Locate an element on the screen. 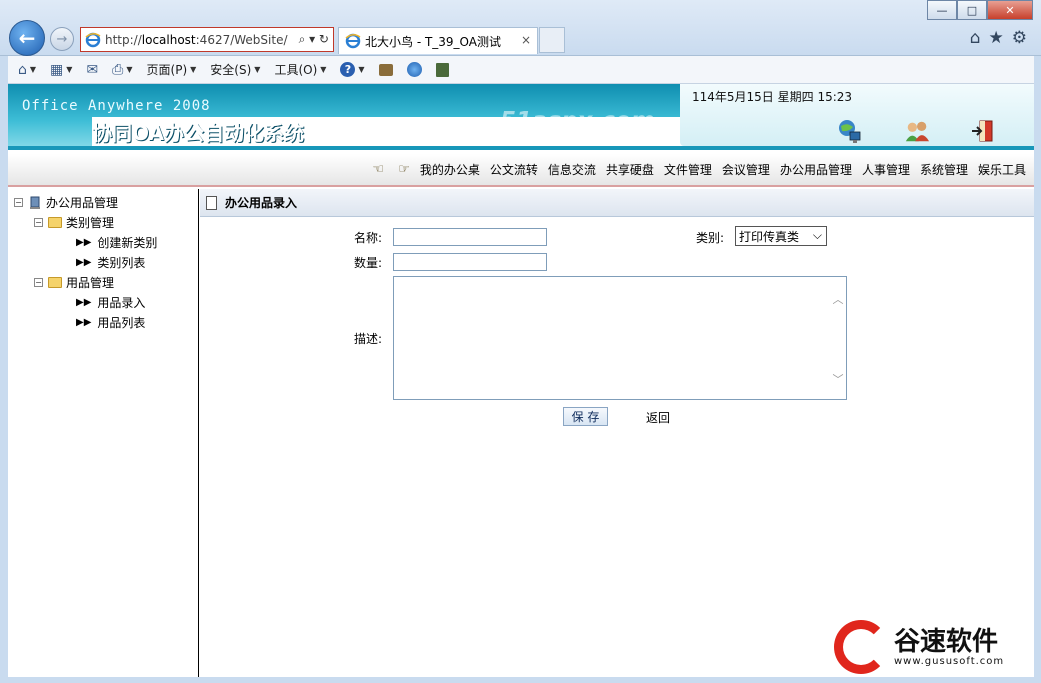 This screenshot has height=683, width=1041. home-menu-button: ⌂ ▼ is located at coordinates (27, 70).